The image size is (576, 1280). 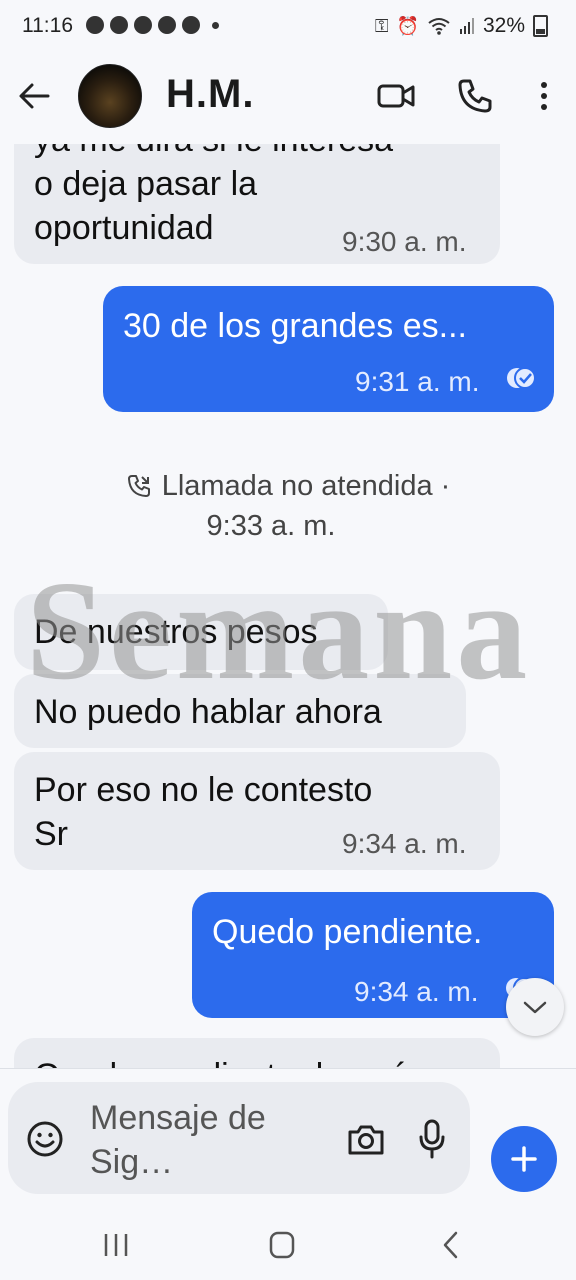 I want to click on missed-call-notice: Llamada no atendida · 9:33 a. m., so click(x=288, y=506).